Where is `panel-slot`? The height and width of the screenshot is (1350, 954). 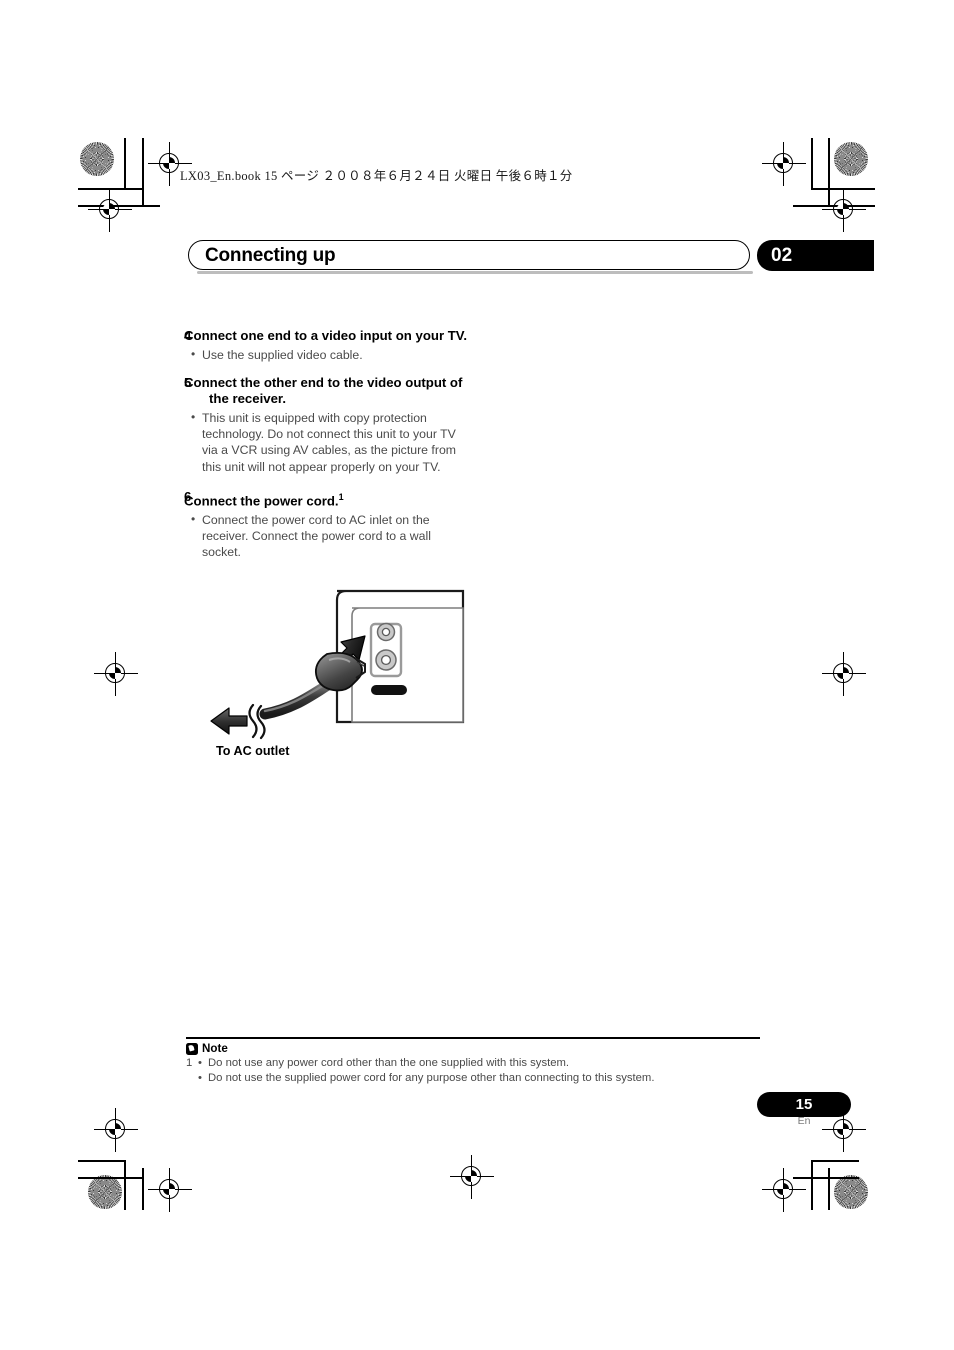 panel-slot is located at coordinates (389, 690).